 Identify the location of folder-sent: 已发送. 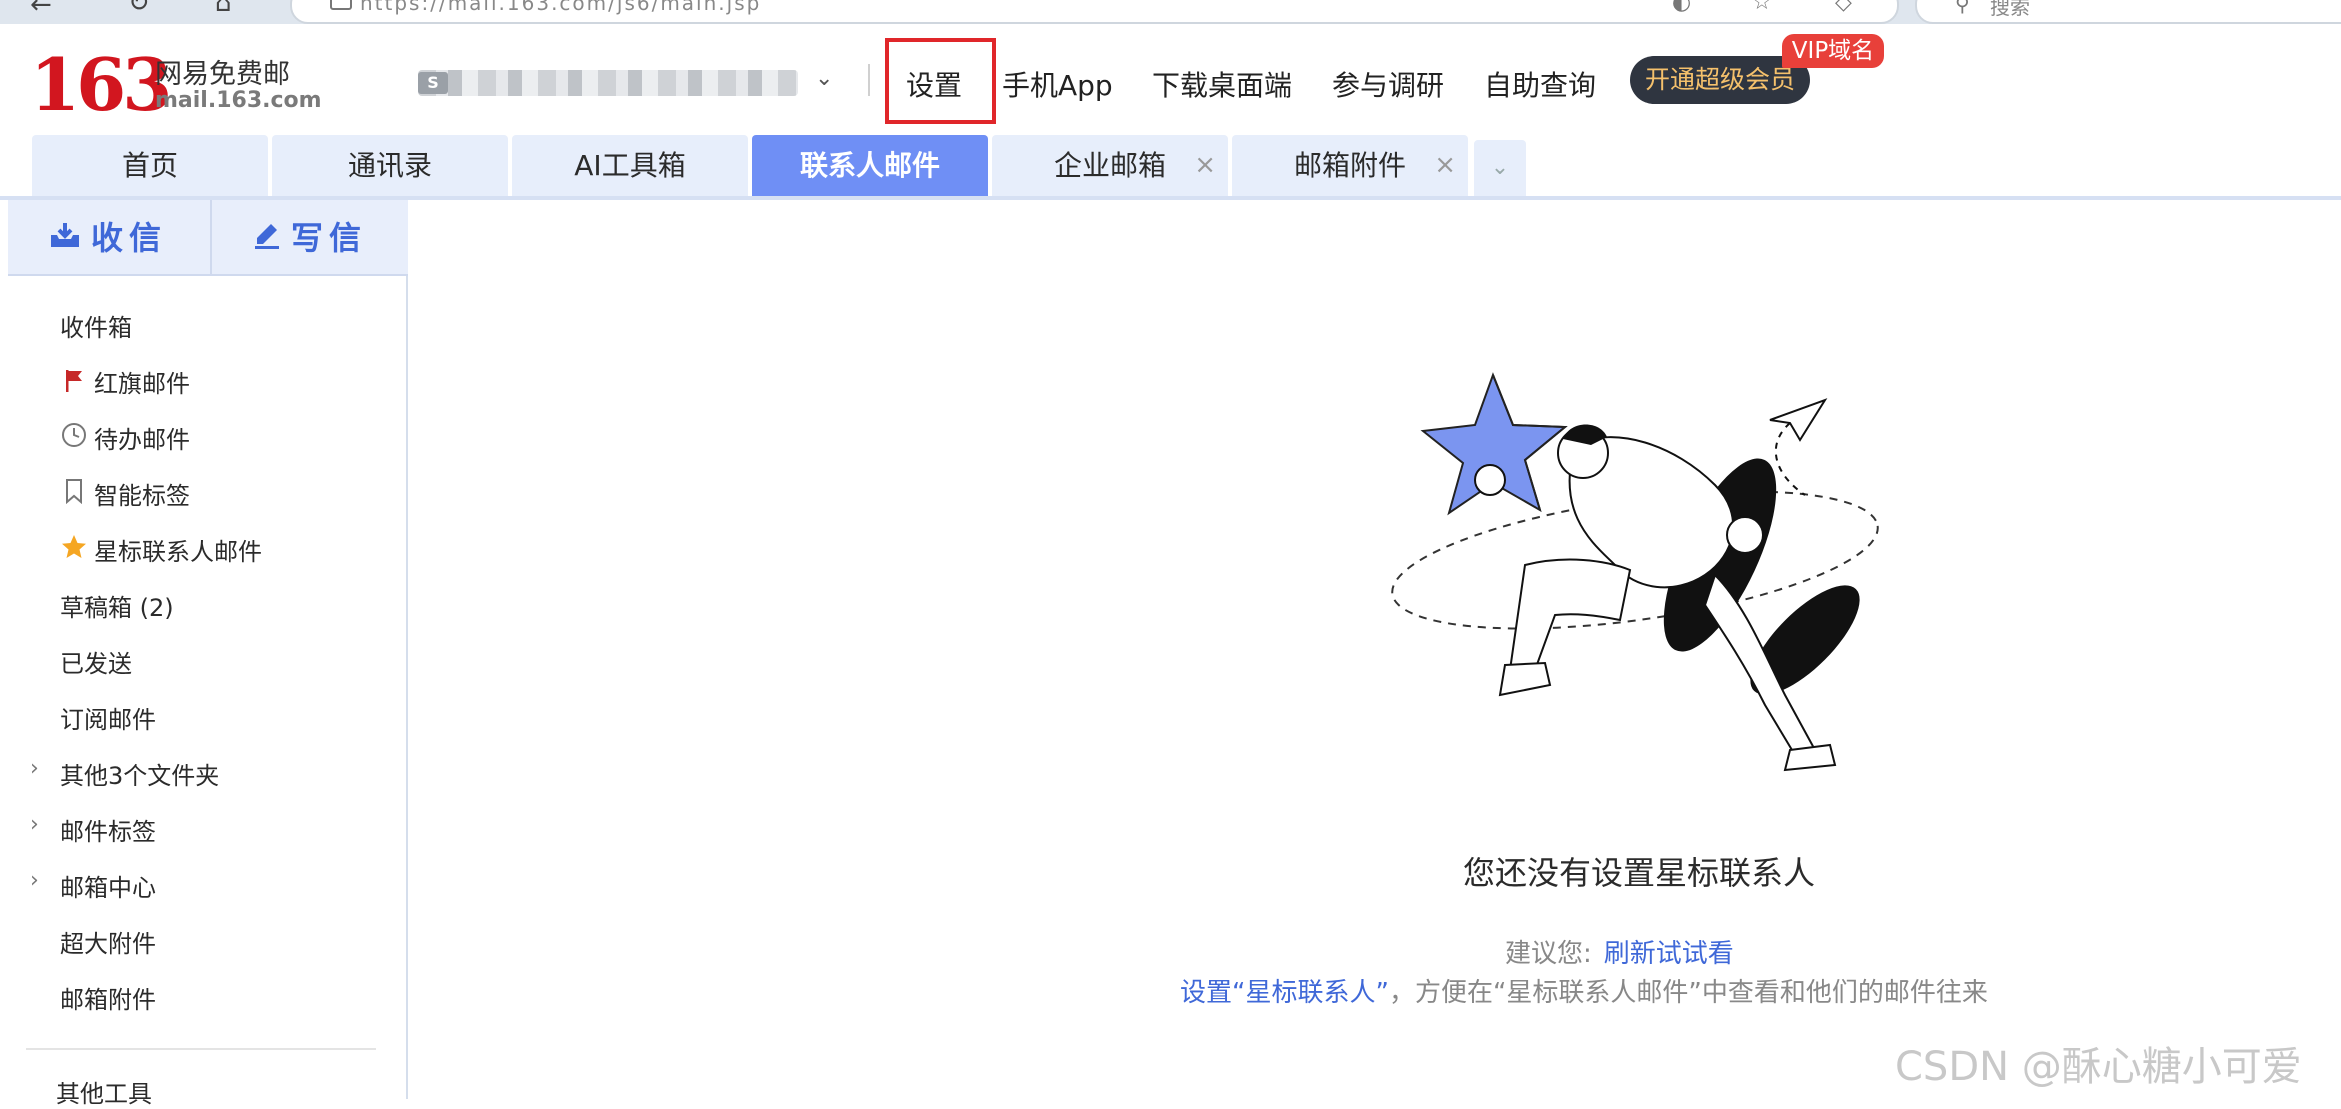
(96, 661).